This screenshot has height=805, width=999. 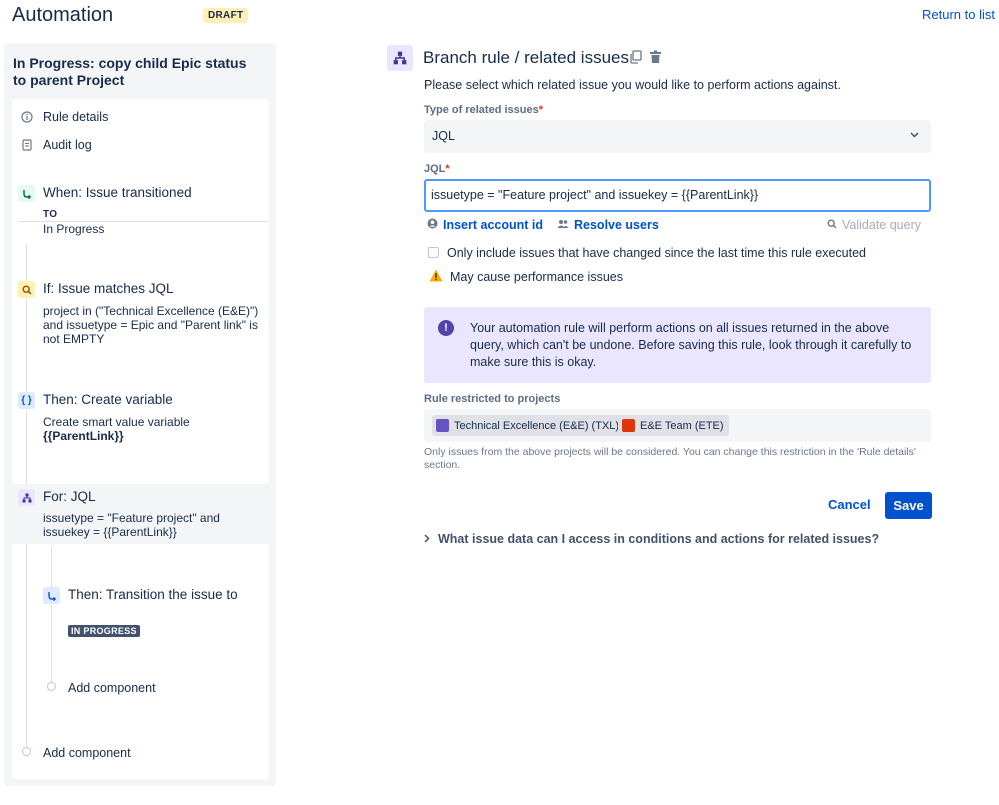 What do you see at coordinates (140, 219) in the screenshot?
I see `component-trigger: When: Issue transitioned TO In Progress` at bounding box center [140, 219].